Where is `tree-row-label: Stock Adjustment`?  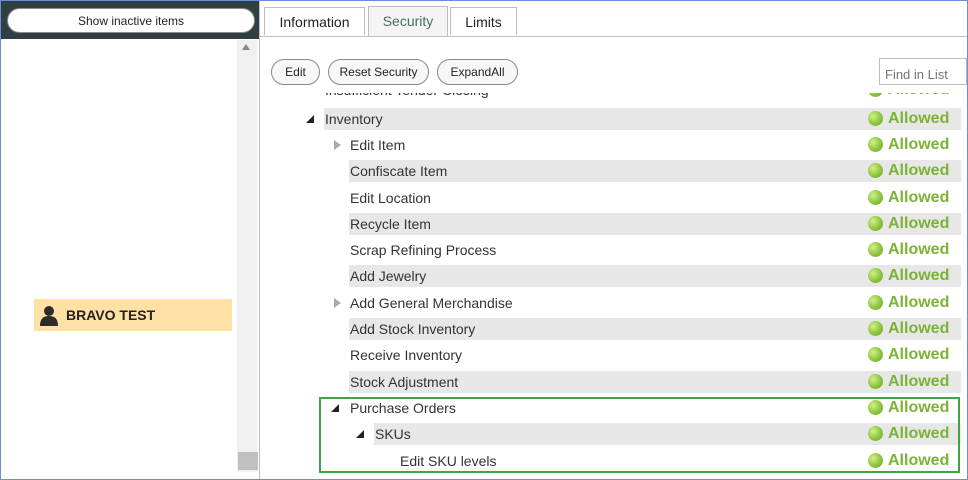 tree-row-label: Stock Adjustment is located at coordinates (404, 382).